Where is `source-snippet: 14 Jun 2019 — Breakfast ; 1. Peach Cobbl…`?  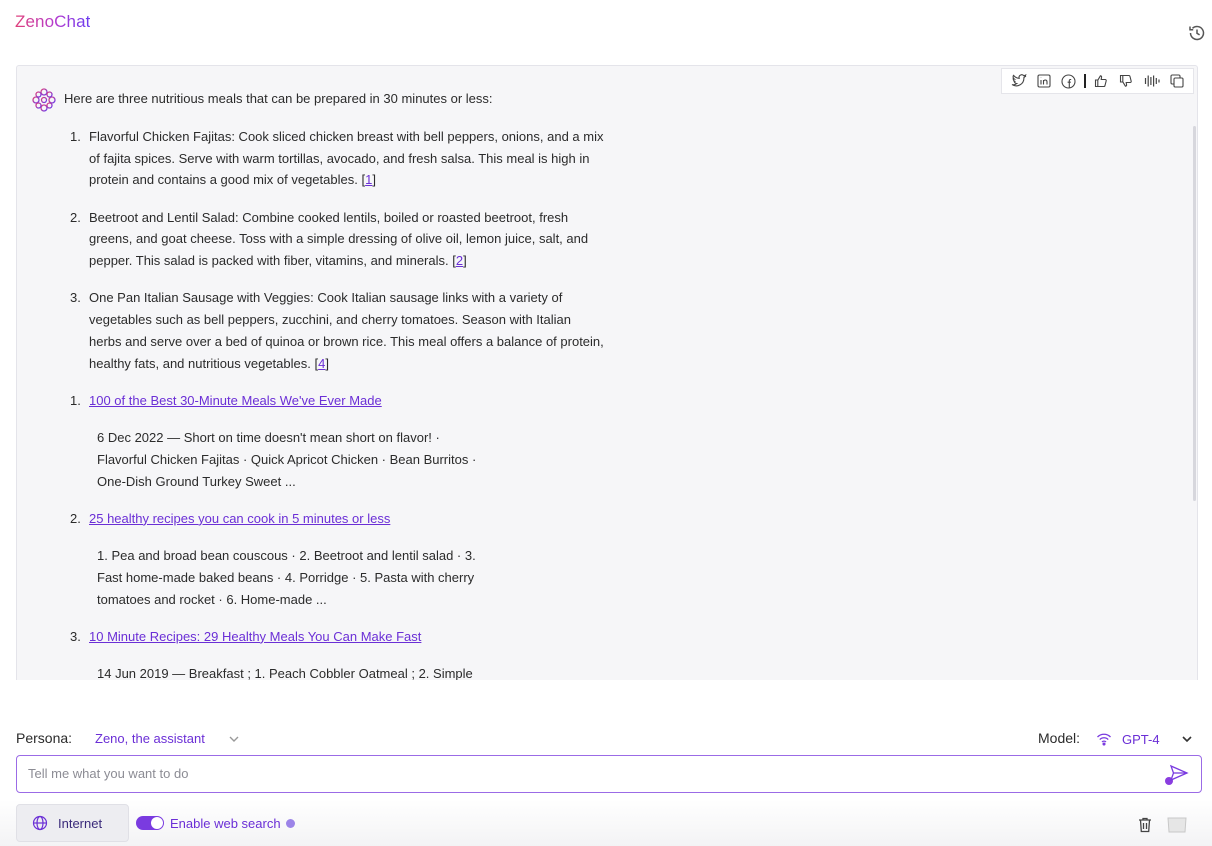 source-snippet: 14 Jun 2019 — Breakfast ; 1. Peach Cobbl… is located at coordinates (285, 673).